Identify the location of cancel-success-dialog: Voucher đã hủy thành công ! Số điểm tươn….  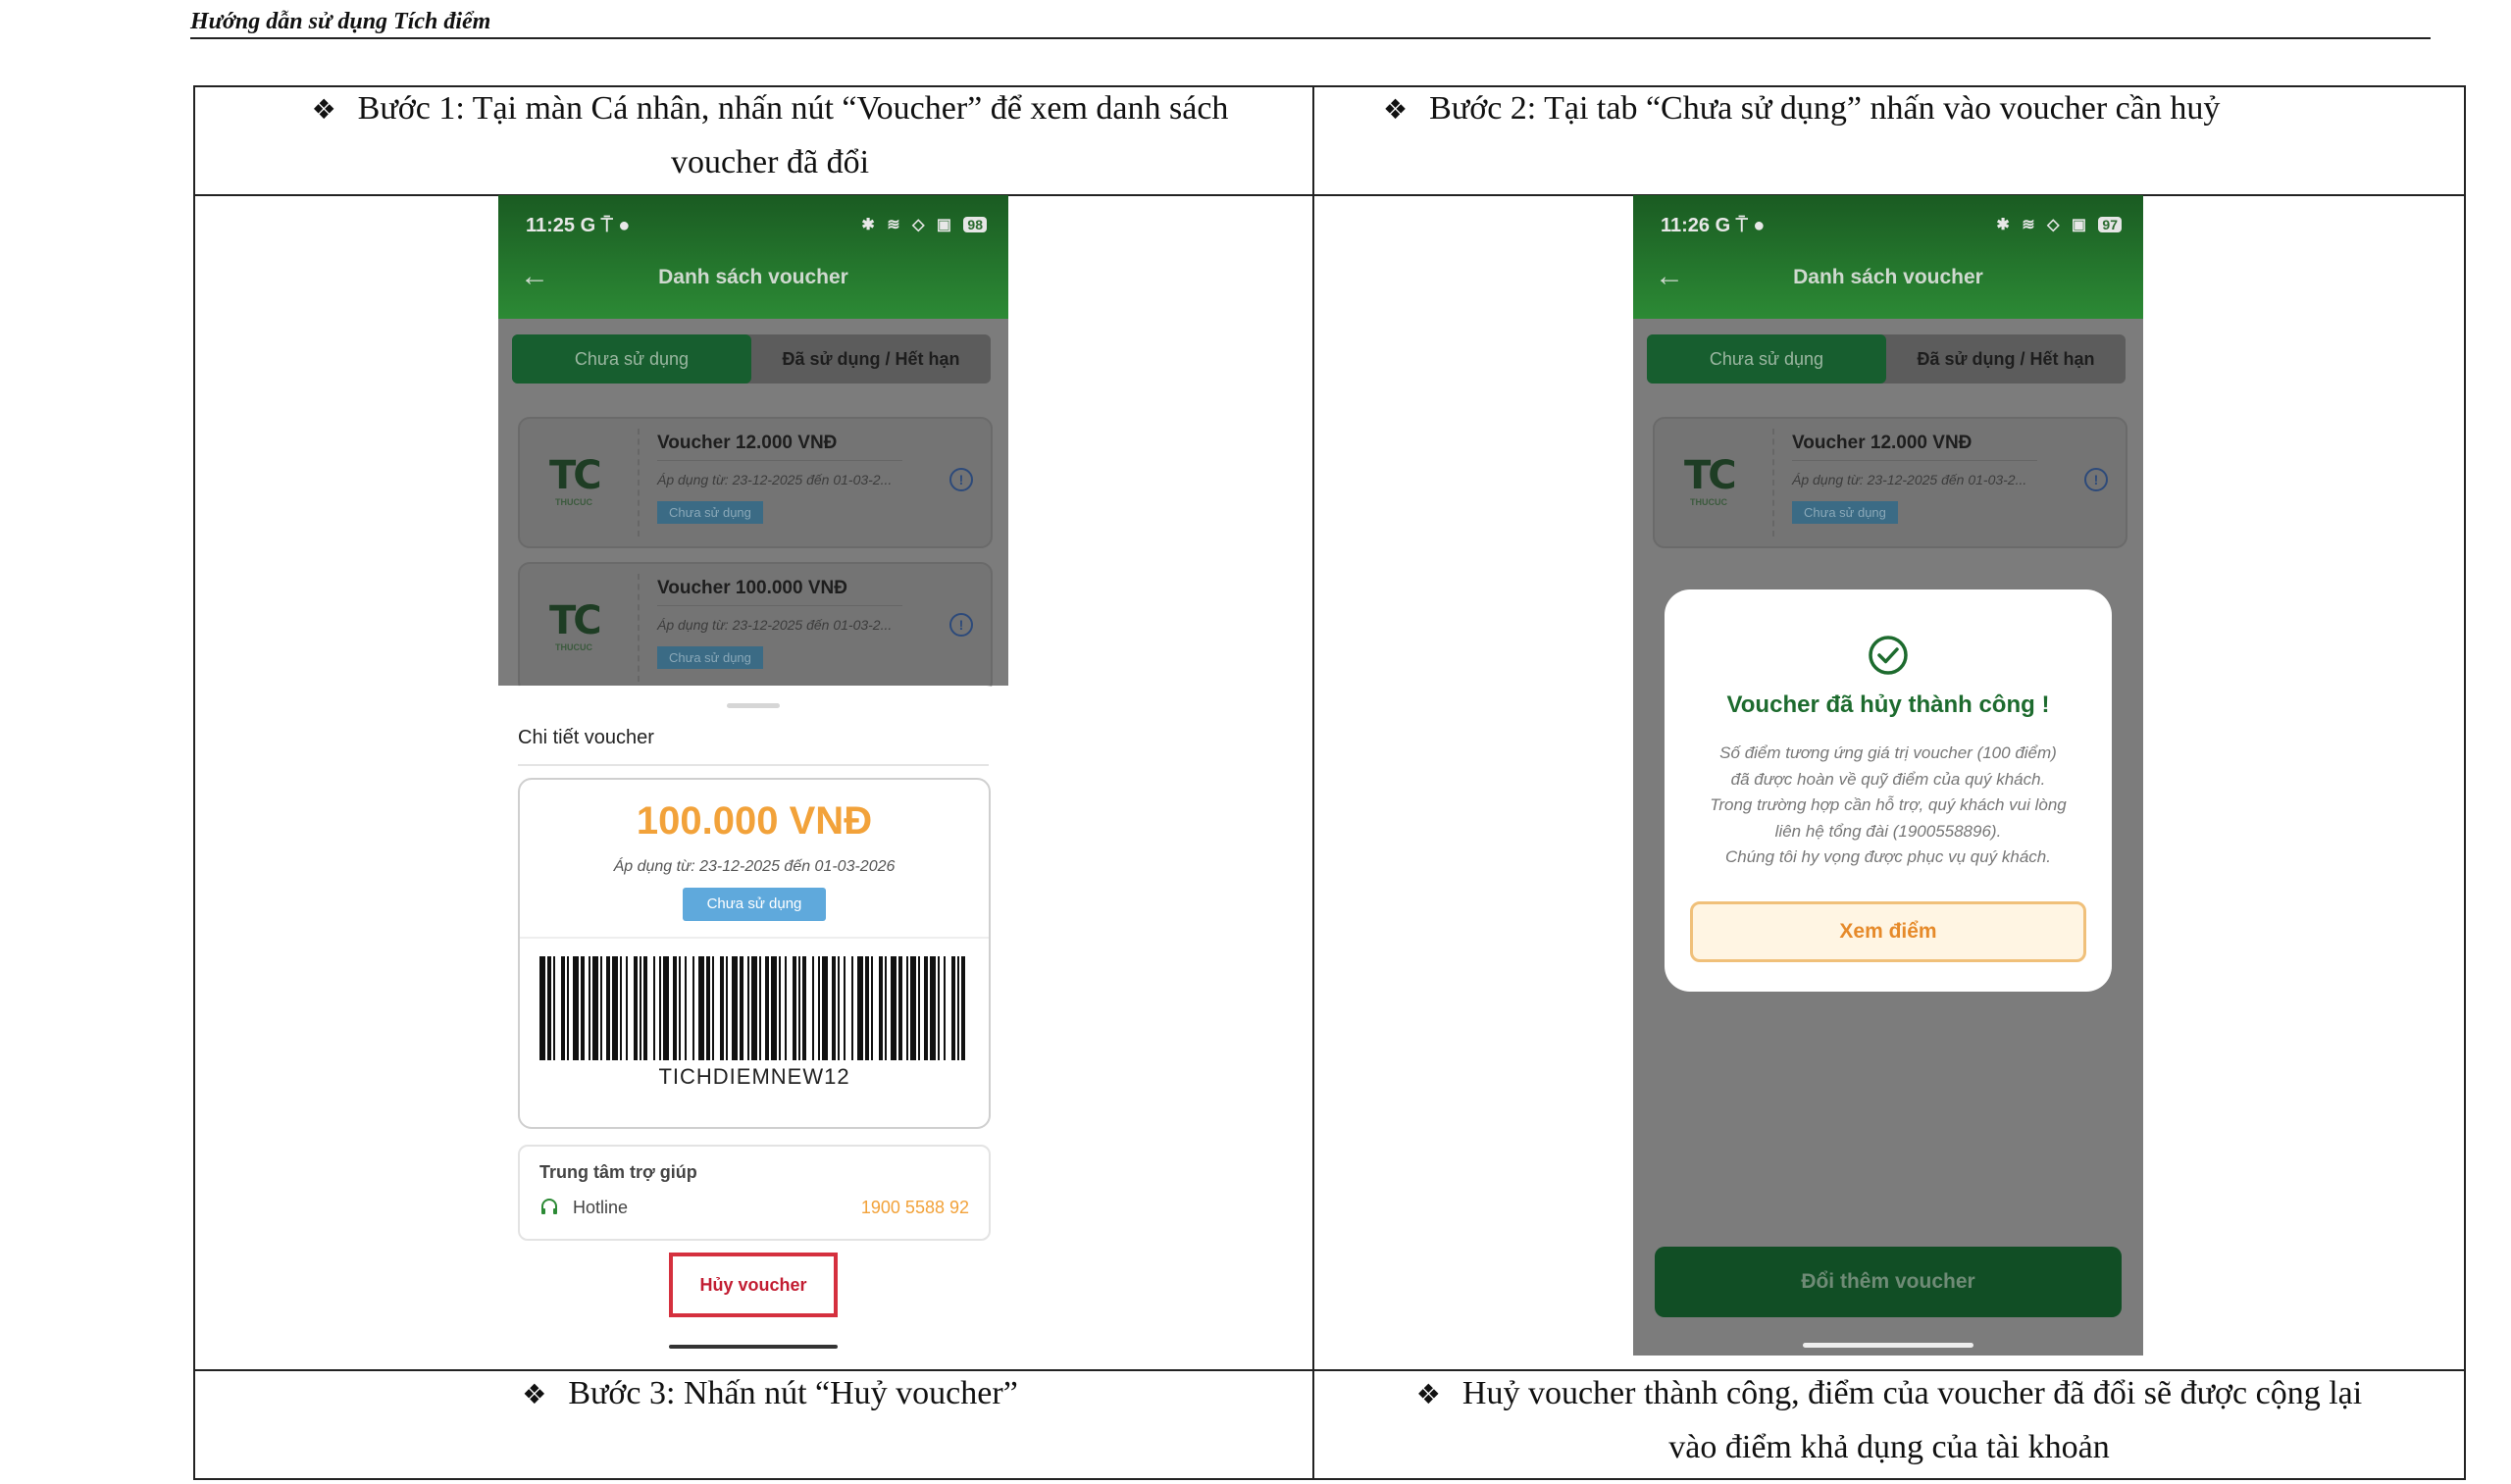
(1888, 791).